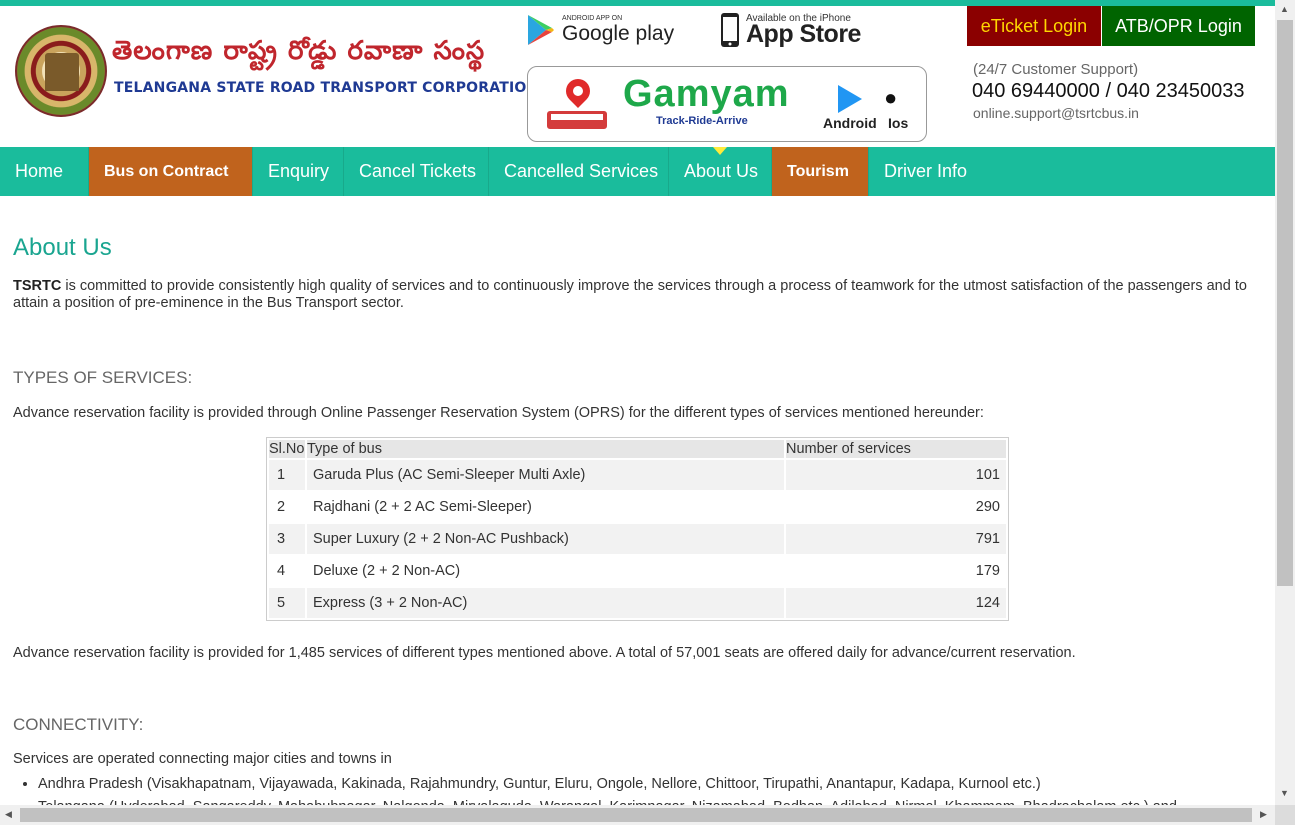 The height and width of the screenshot is (825, 1295). I want to click on table-cell-count: 124, so click(896, 603).